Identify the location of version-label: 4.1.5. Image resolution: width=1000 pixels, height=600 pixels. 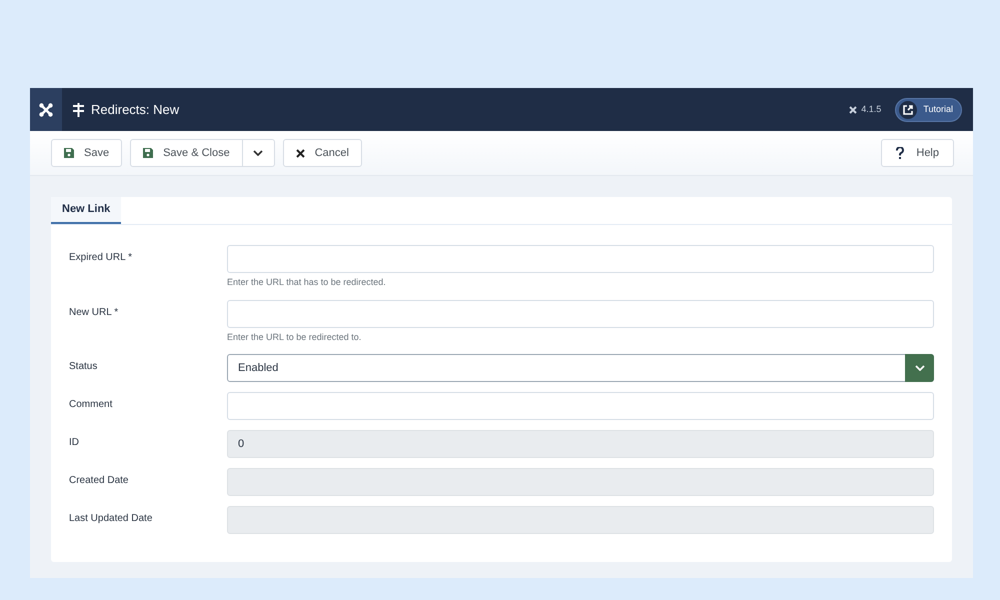
(871, 109).